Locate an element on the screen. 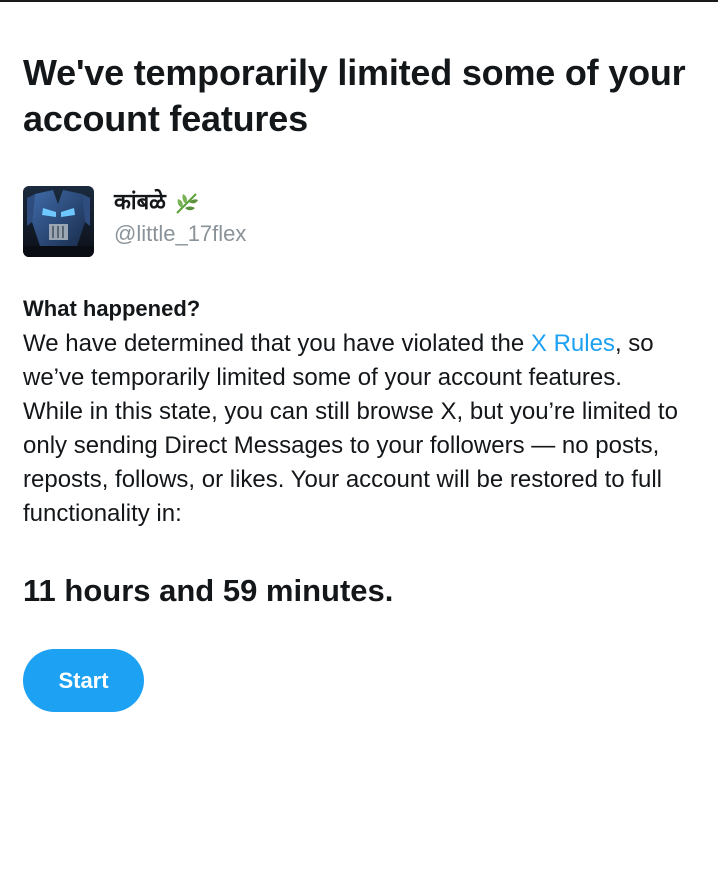 The width and height of the screenshot is (718, 888). top-border is located at coordinates (359, 1).